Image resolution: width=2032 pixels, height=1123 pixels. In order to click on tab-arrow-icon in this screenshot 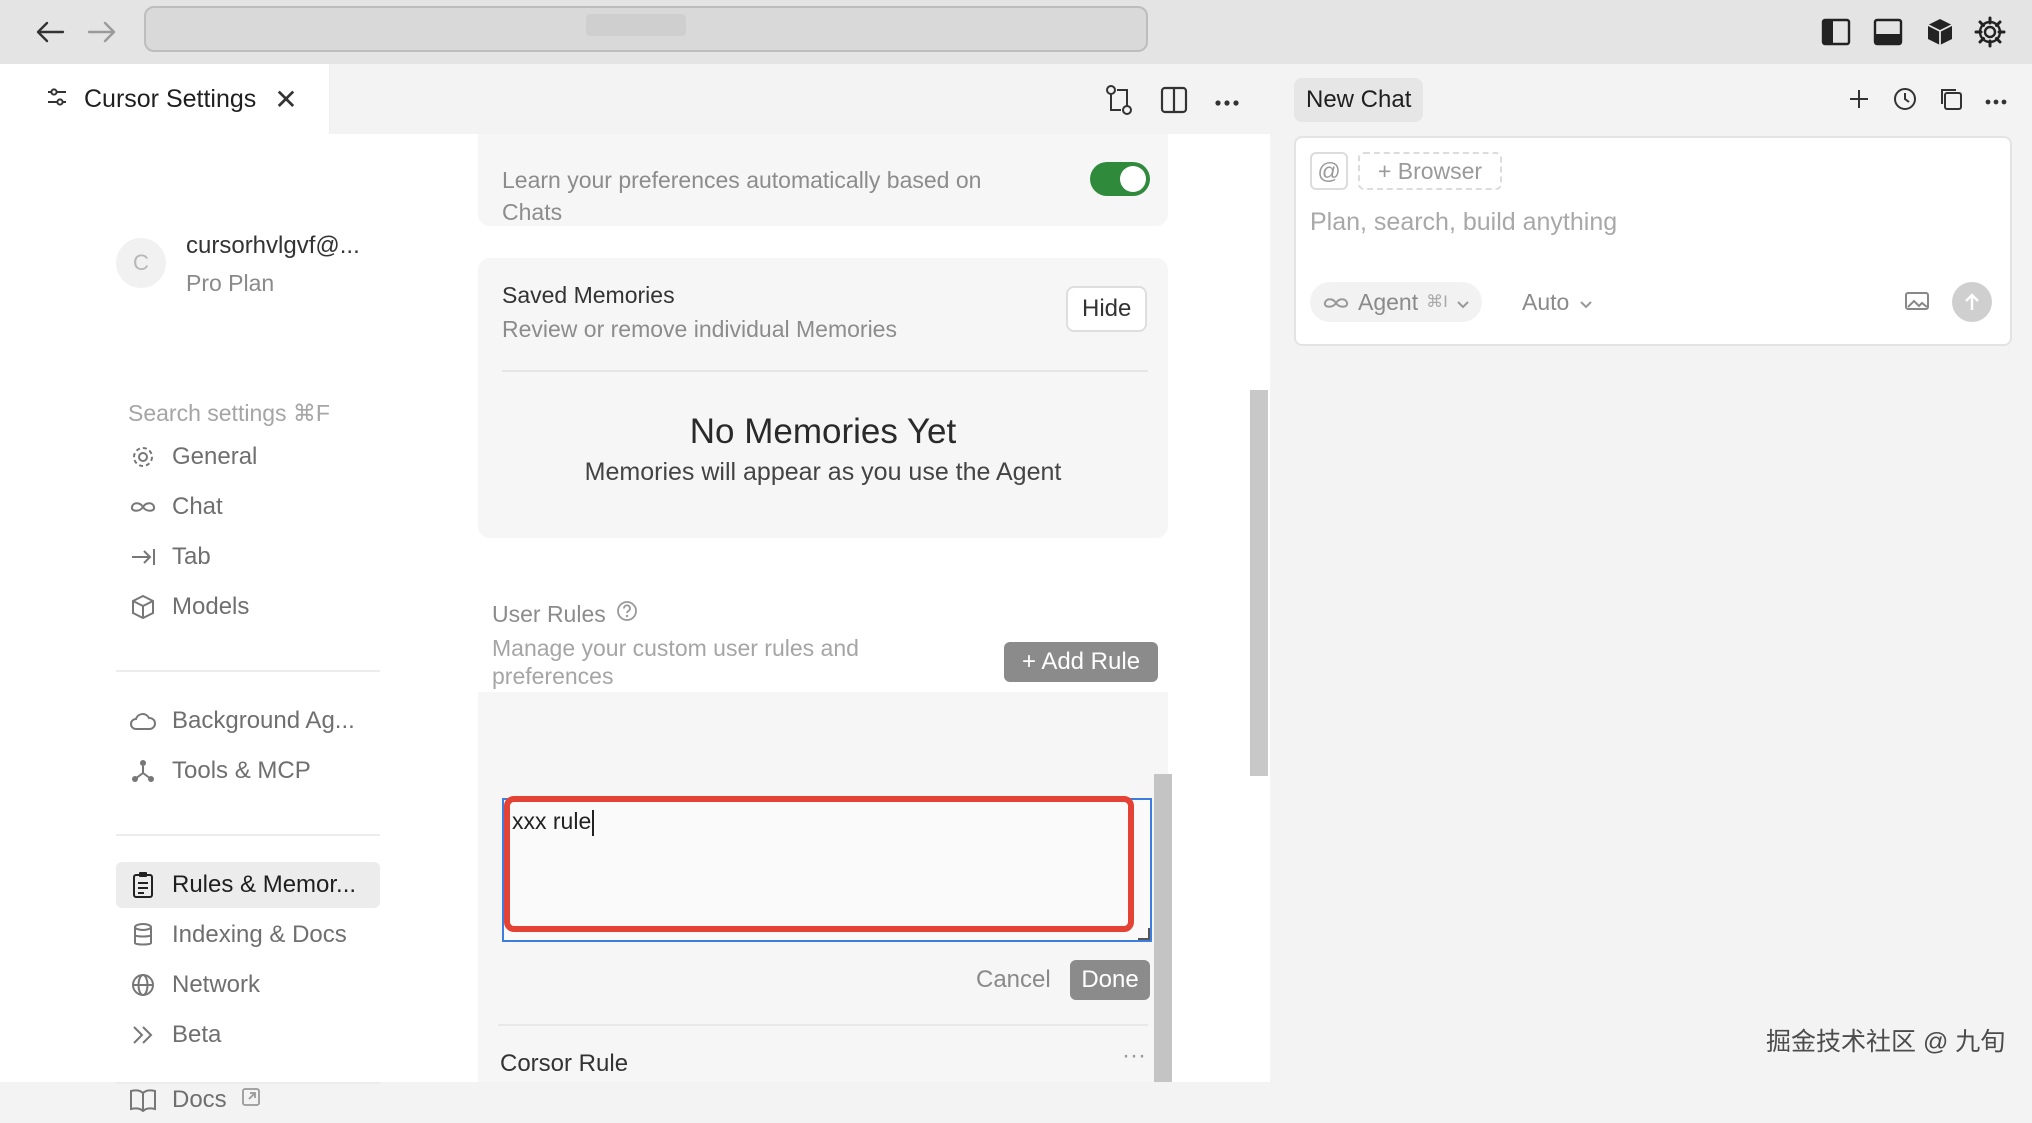, I will do `click(143, 557)`.